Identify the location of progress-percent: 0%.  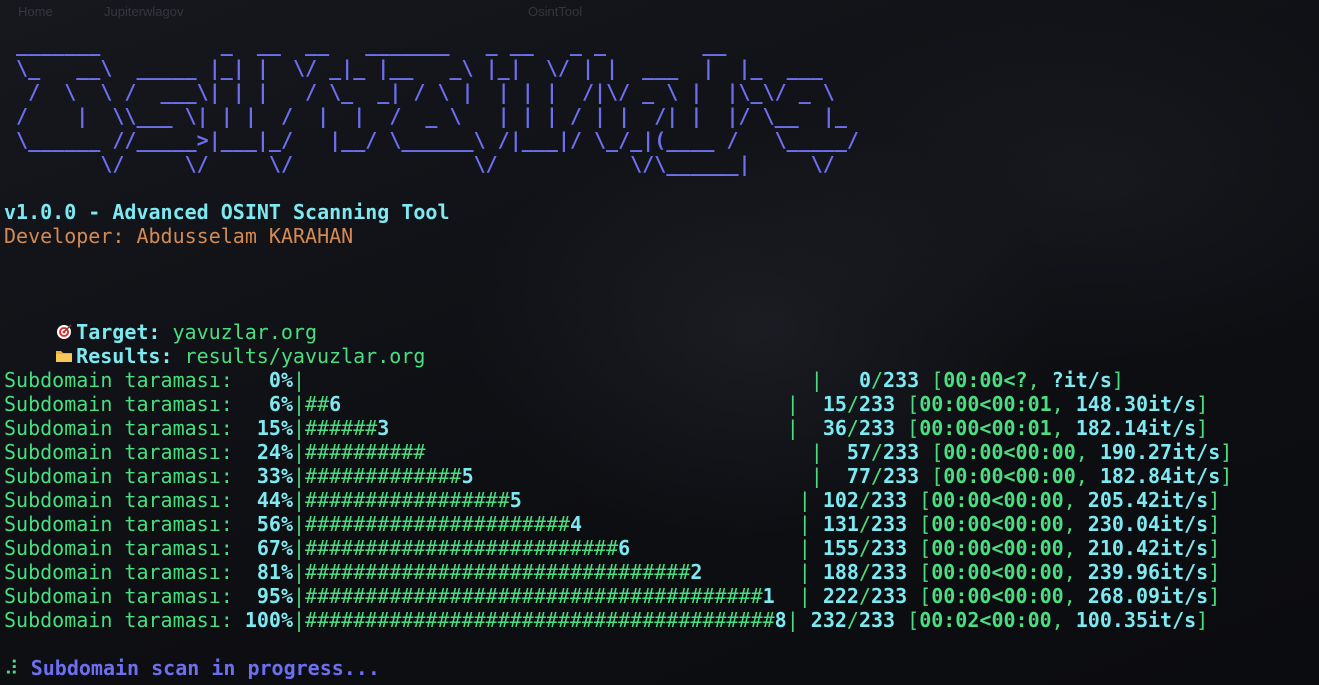
(268, 380).